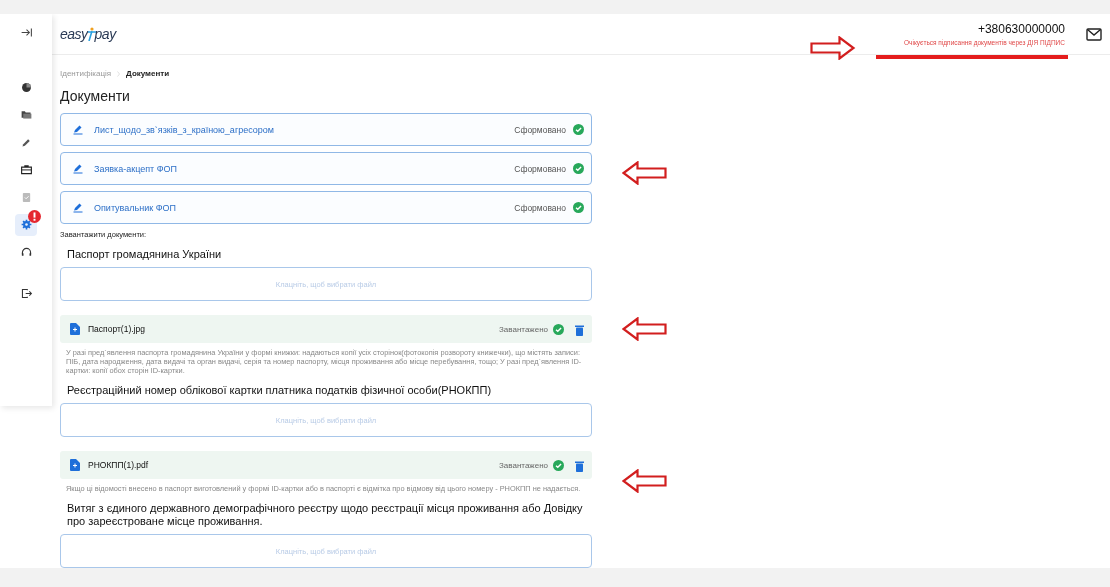  What do you see at coordinates (26, 114) in the screenshot?
I see `folders-icon` at bounding box center [26, 114].